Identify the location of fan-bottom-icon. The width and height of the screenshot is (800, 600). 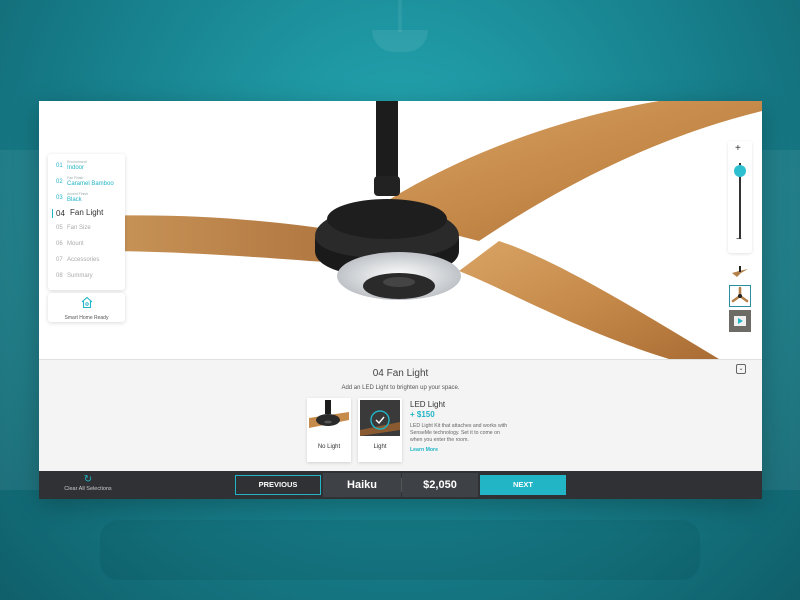
(740, 294).